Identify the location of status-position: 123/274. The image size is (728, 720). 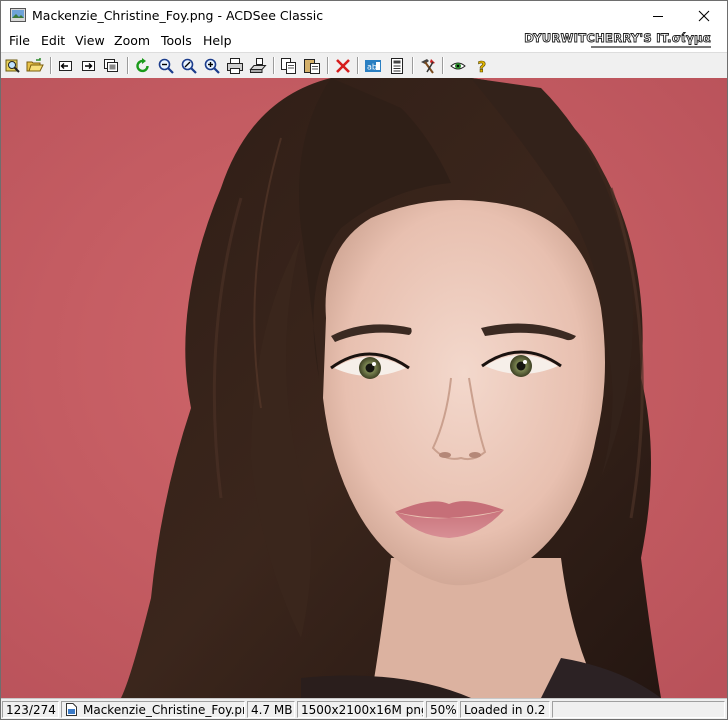
(30, 709).